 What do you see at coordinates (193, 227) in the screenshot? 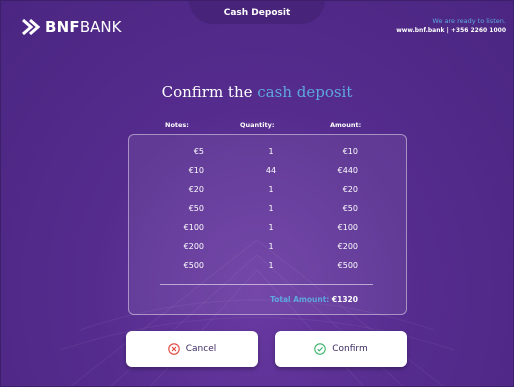
I see `note-value: €100` at bounding box center [193, 227].